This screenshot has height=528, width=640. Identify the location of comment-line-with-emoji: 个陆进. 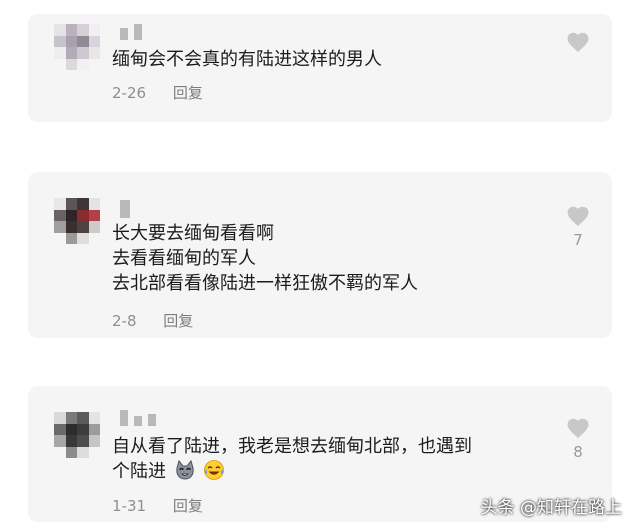
(292, 471).